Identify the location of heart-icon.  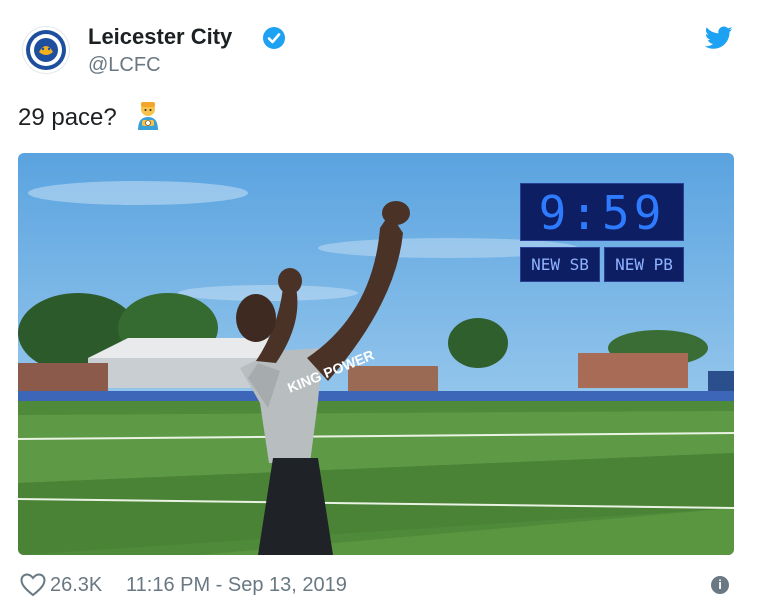
(33, 585).